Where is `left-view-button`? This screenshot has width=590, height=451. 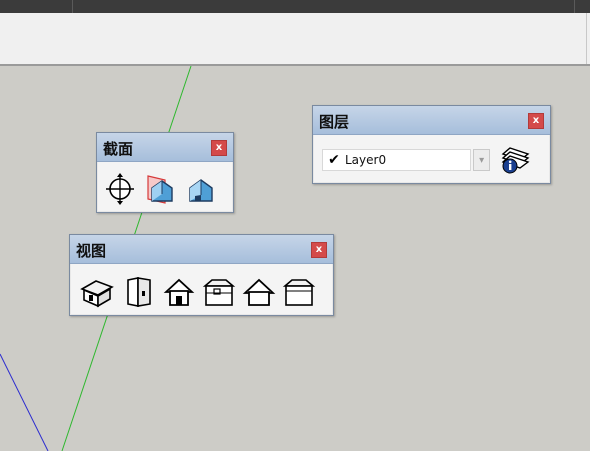 left-view-button is located at coordinates (299, 292).